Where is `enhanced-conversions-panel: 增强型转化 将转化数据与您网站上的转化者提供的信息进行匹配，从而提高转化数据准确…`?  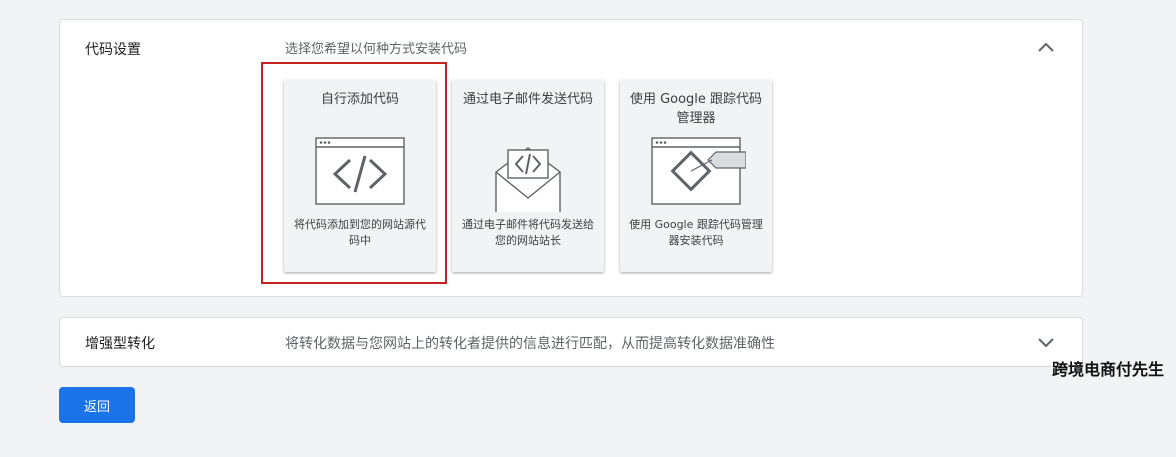 enhanced-conversions-panel: 增强型转化 将转化数据与您网站上的转化者提供的信息进行匹配，从而提高转化数据准确… is located at coordinates (571, 342).